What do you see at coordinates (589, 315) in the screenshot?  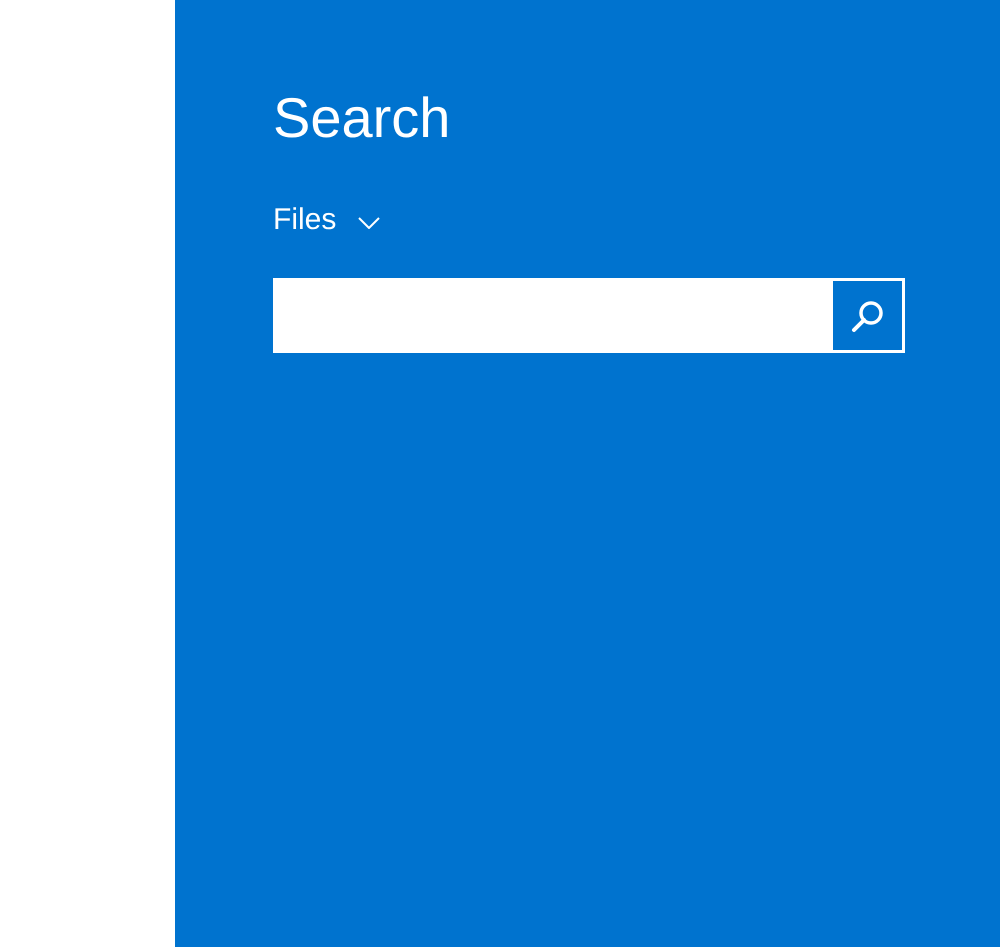 I see `search-field` at bounding box center [589, 315].